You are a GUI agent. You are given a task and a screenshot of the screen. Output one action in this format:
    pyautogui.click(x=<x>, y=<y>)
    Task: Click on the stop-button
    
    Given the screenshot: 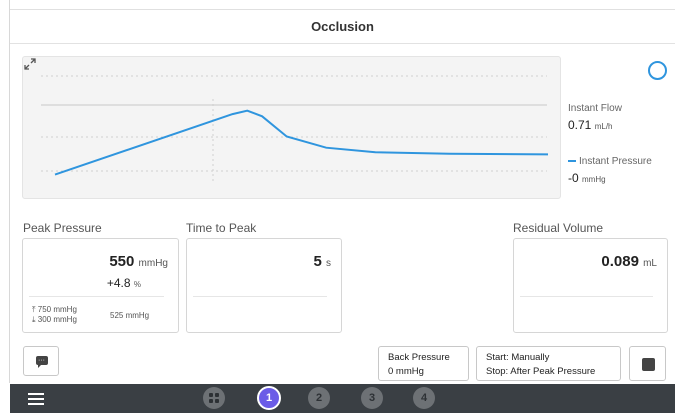 What is the action you would take?
    pyautogui.click(x=647, y=363)
    